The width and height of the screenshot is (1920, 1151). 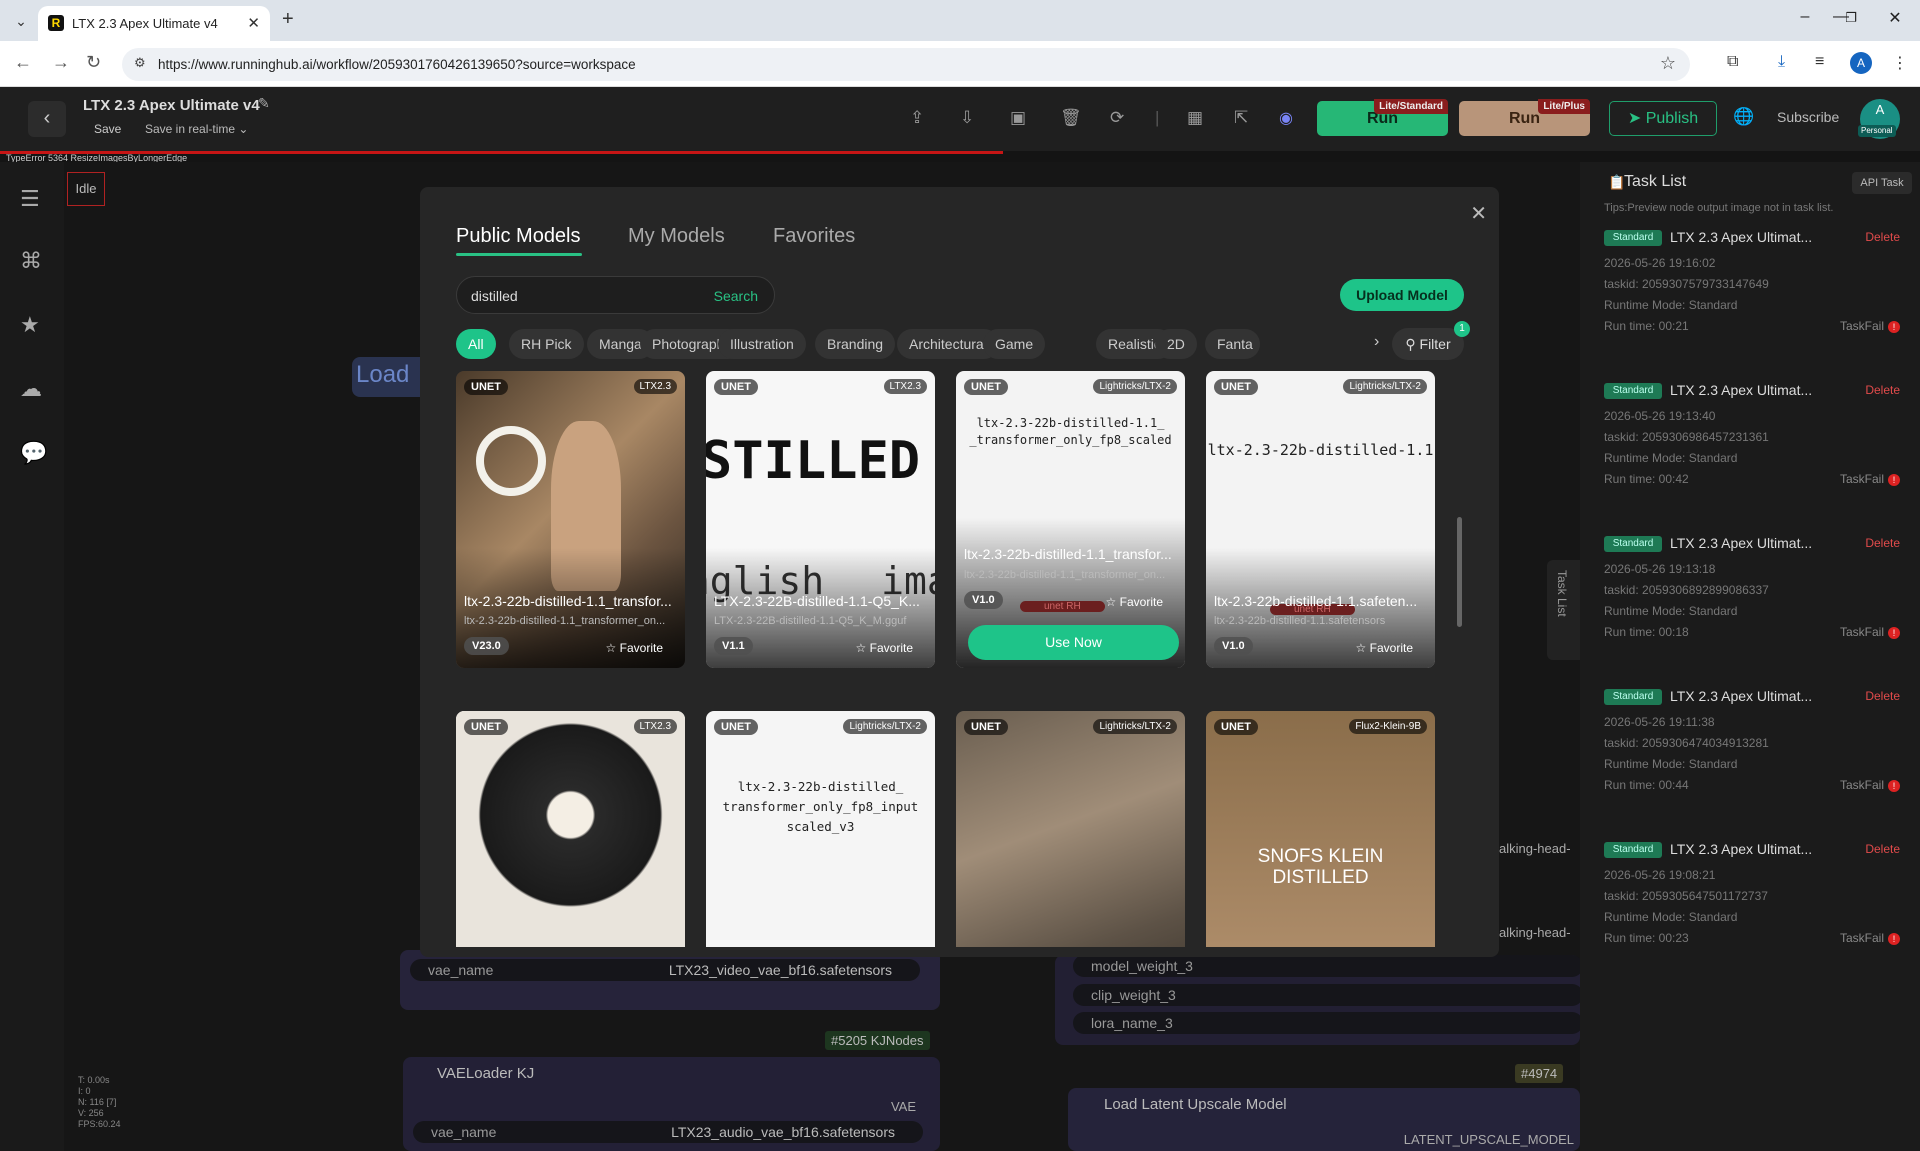 What do you see at coordinates (1895, 18) in the screenshot?
I see `close-window-icon: ✕` at bounding box center [1895, 18].